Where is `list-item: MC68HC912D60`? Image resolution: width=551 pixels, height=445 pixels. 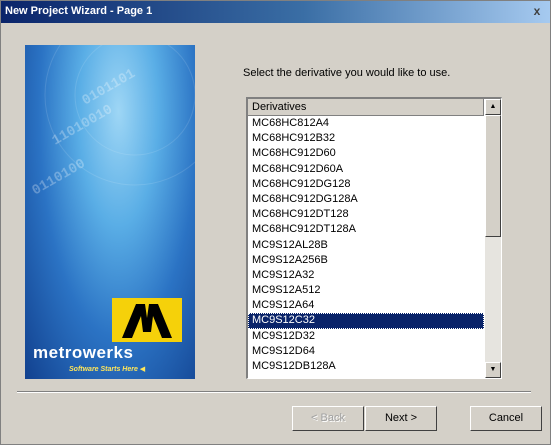
list-item: MC68HC912D60 is located at coordinates (366, 153).